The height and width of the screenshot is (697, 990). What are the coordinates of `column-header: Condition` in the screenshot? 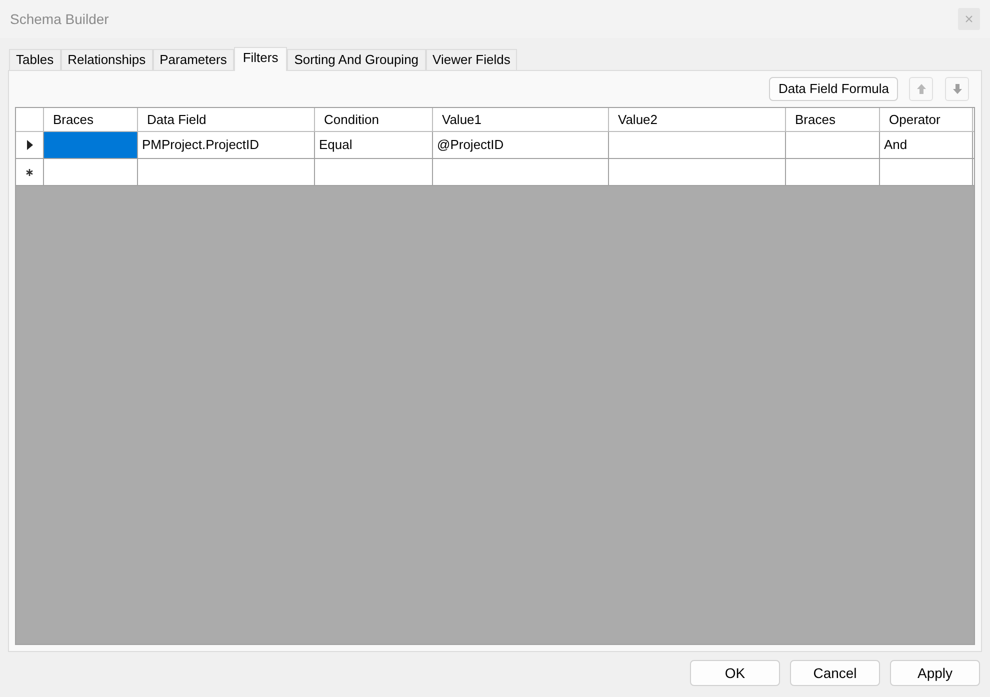 It's located at (374, 119).